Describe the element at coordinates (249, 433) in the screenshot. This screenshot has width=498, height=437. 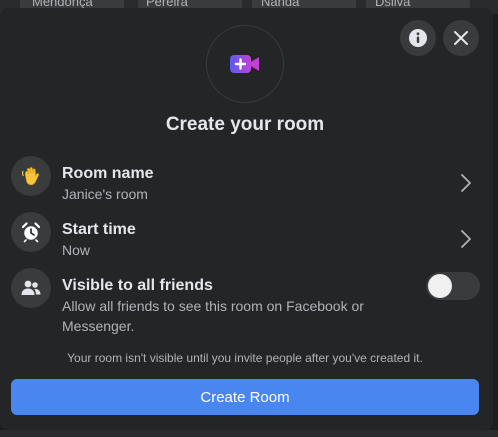
I see `background-bottom` at that location.